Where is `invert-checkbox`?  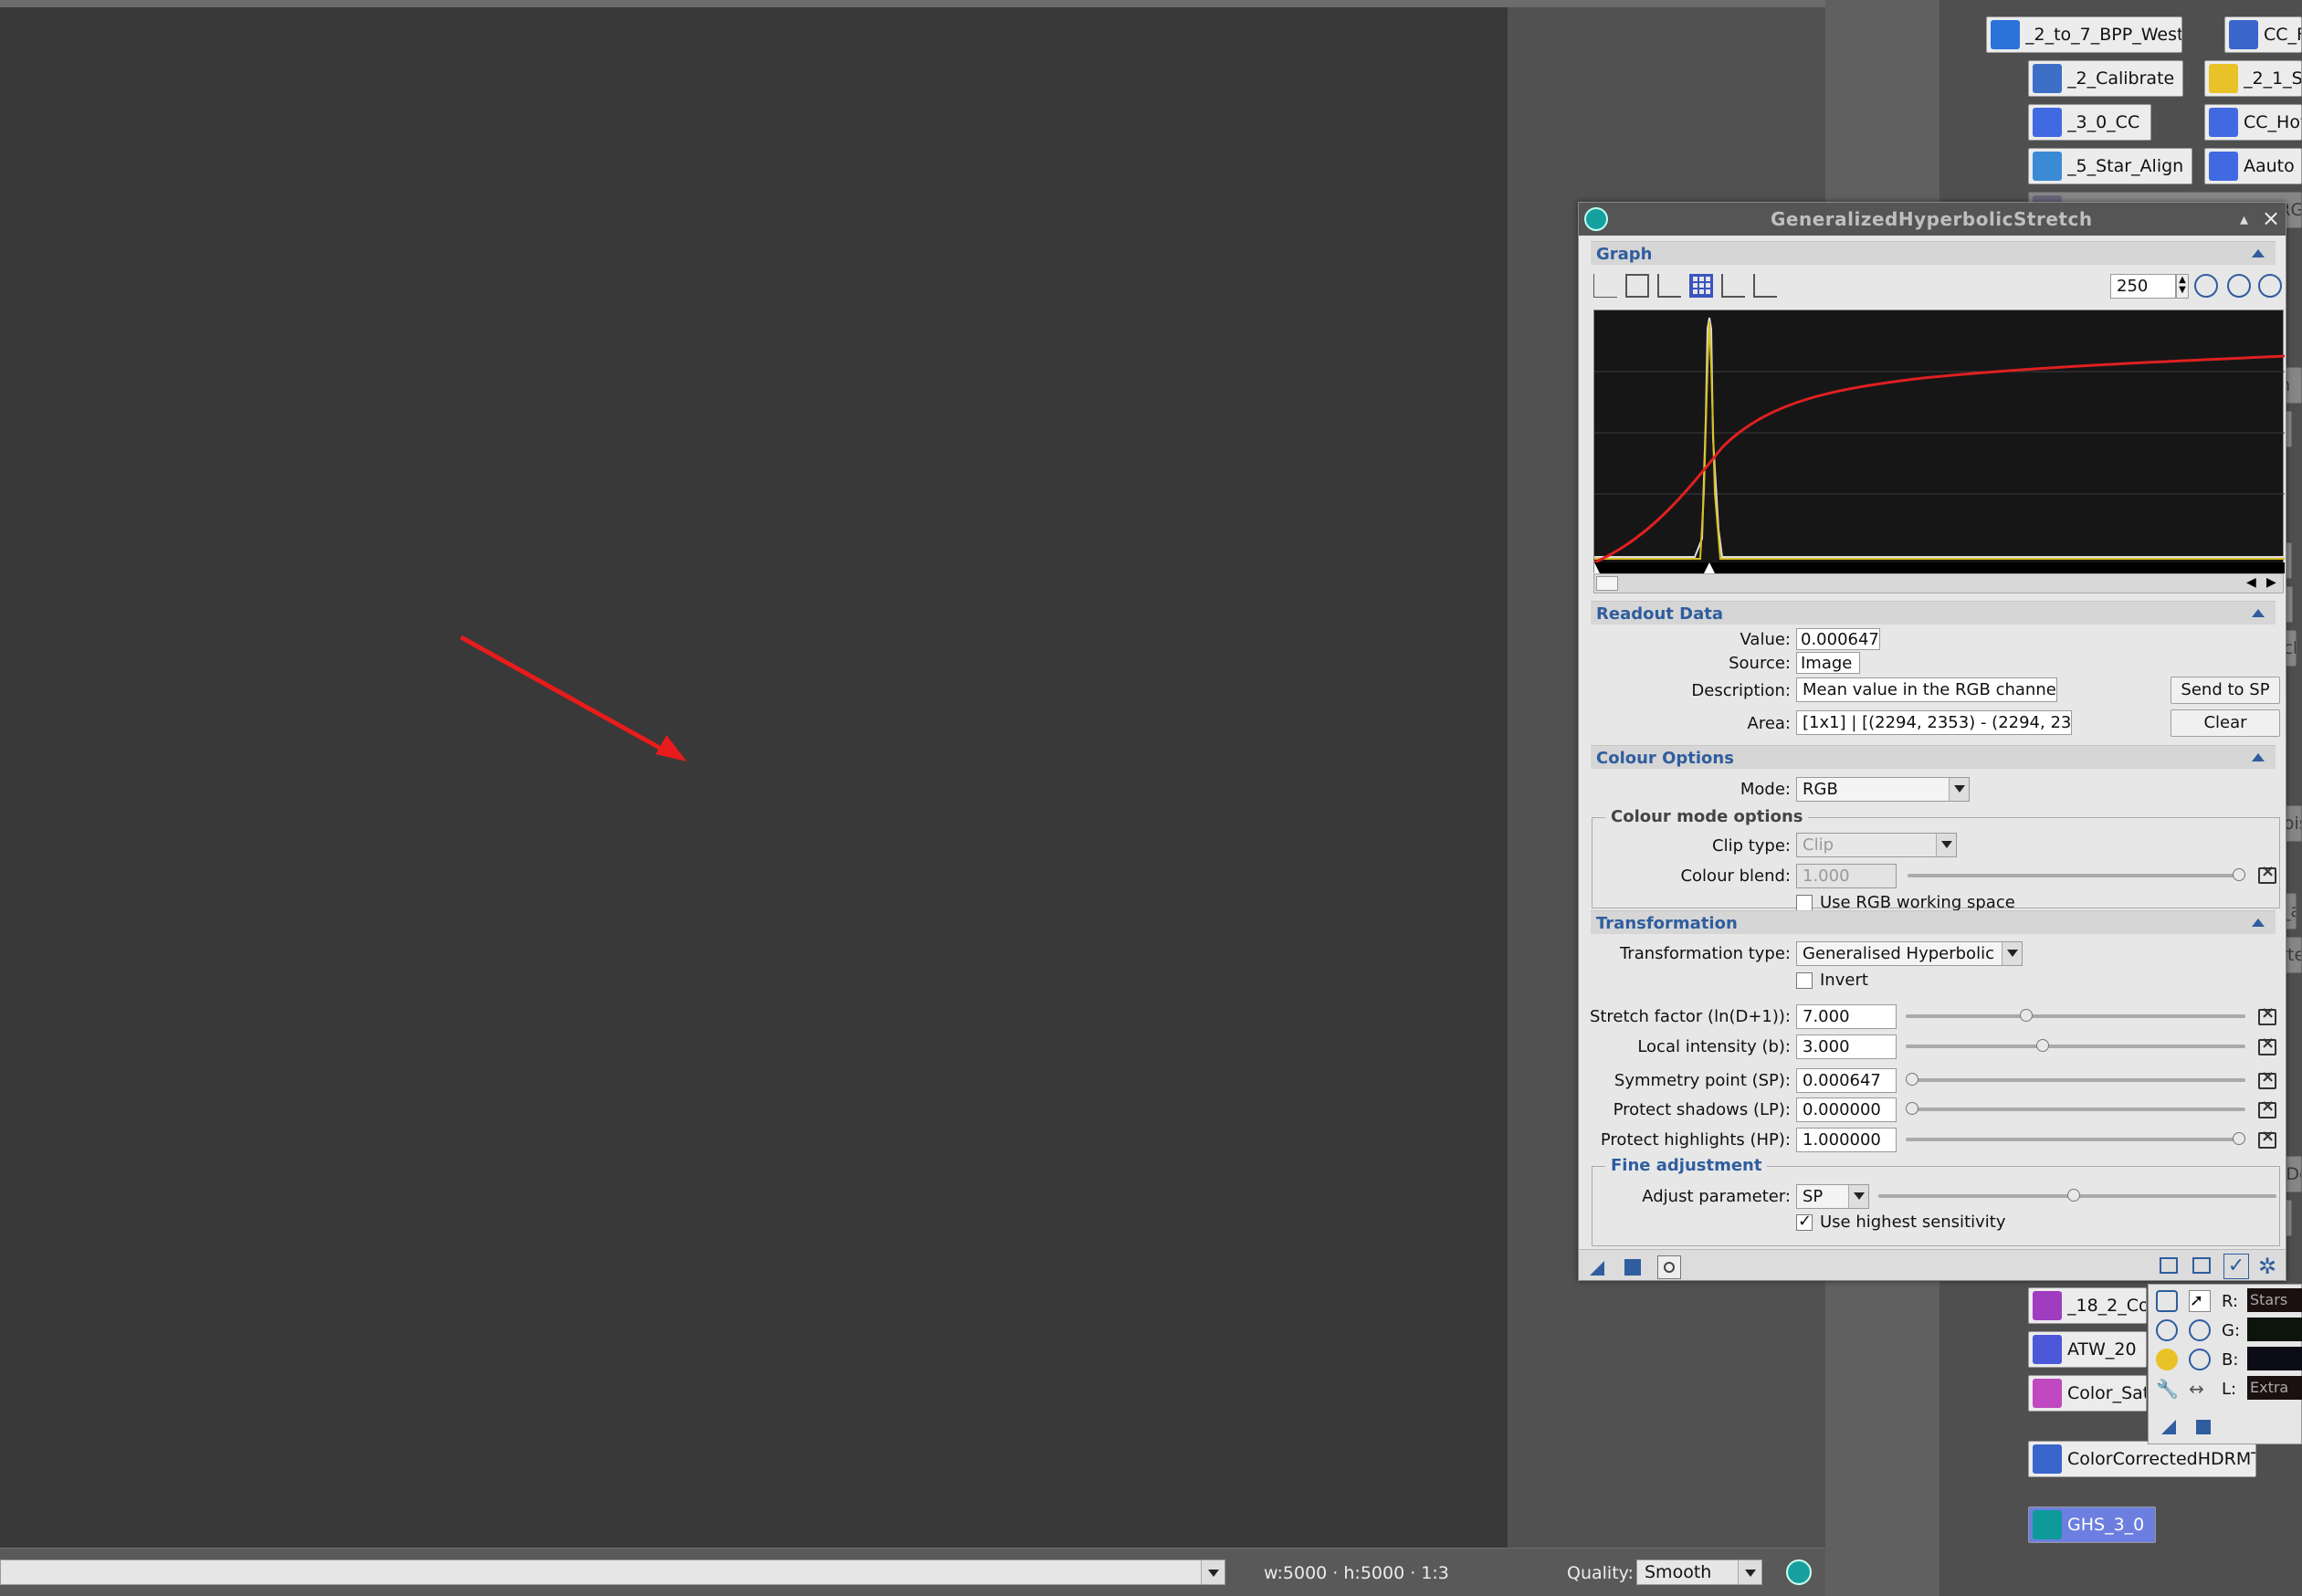
invert-checkbox is located at coordinates (1804, 981).